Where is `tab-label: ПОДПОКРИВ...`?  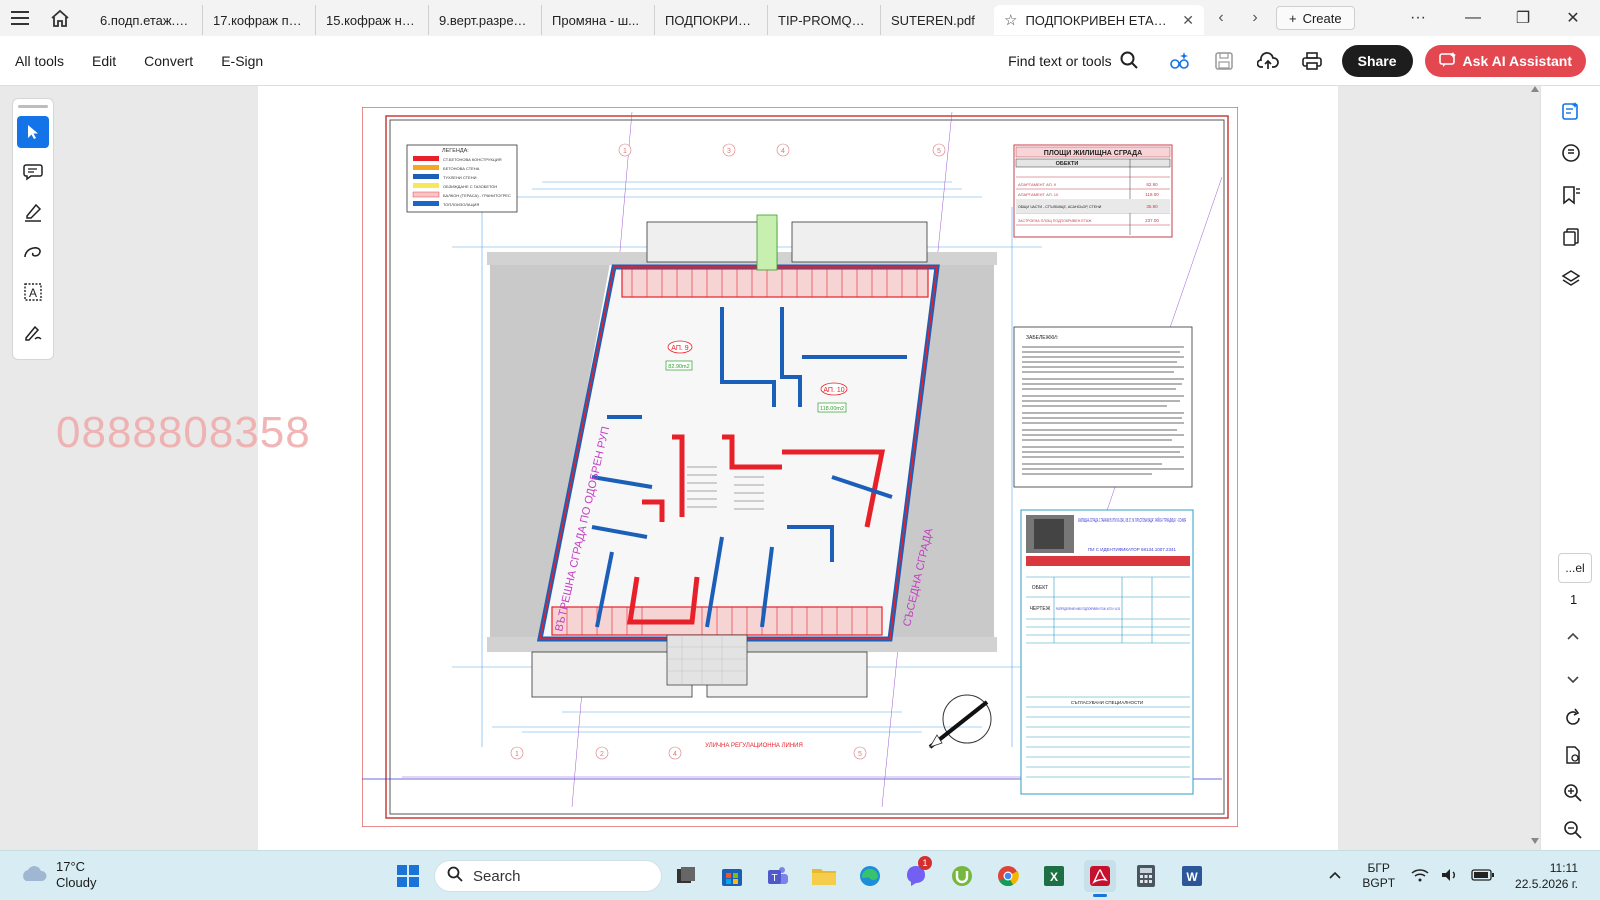 tab-label: ПОДПОКРИВ... is located at coordinates (711, 20).